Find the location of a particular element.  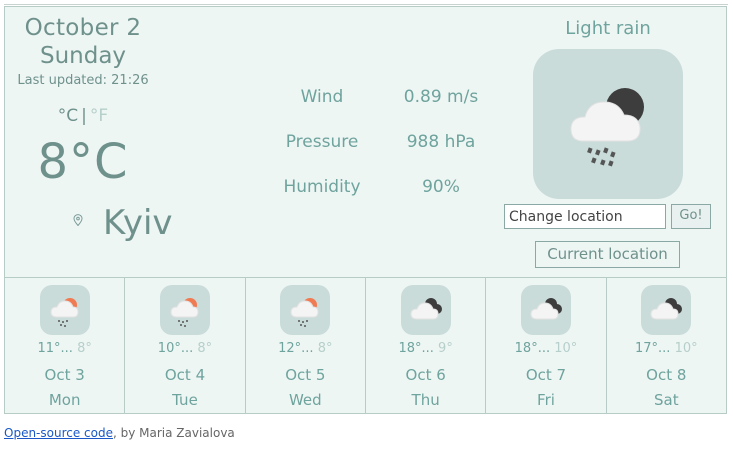

forecast-temps: 10°... 8° is located at coordinates (184, 348).